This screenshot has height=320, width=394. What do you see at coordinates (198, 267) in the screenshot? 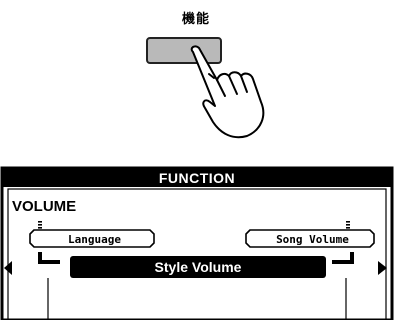
I see `menu-item-selected: Style Volume` at bounding box center [198, 267].